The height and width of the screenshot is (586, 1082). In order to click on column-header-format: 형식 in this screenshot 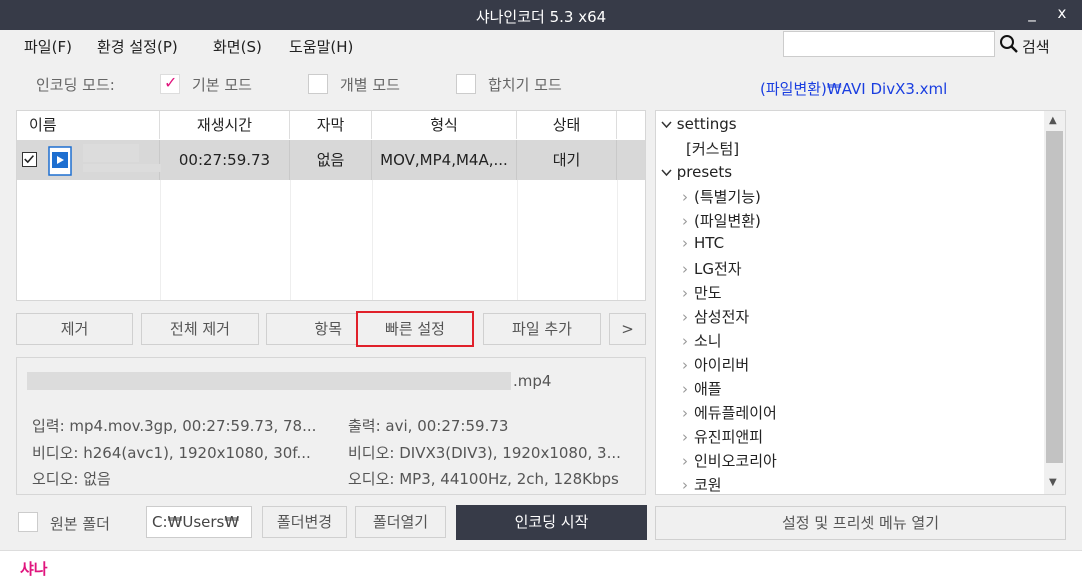, I will do `click(444, 125)`.